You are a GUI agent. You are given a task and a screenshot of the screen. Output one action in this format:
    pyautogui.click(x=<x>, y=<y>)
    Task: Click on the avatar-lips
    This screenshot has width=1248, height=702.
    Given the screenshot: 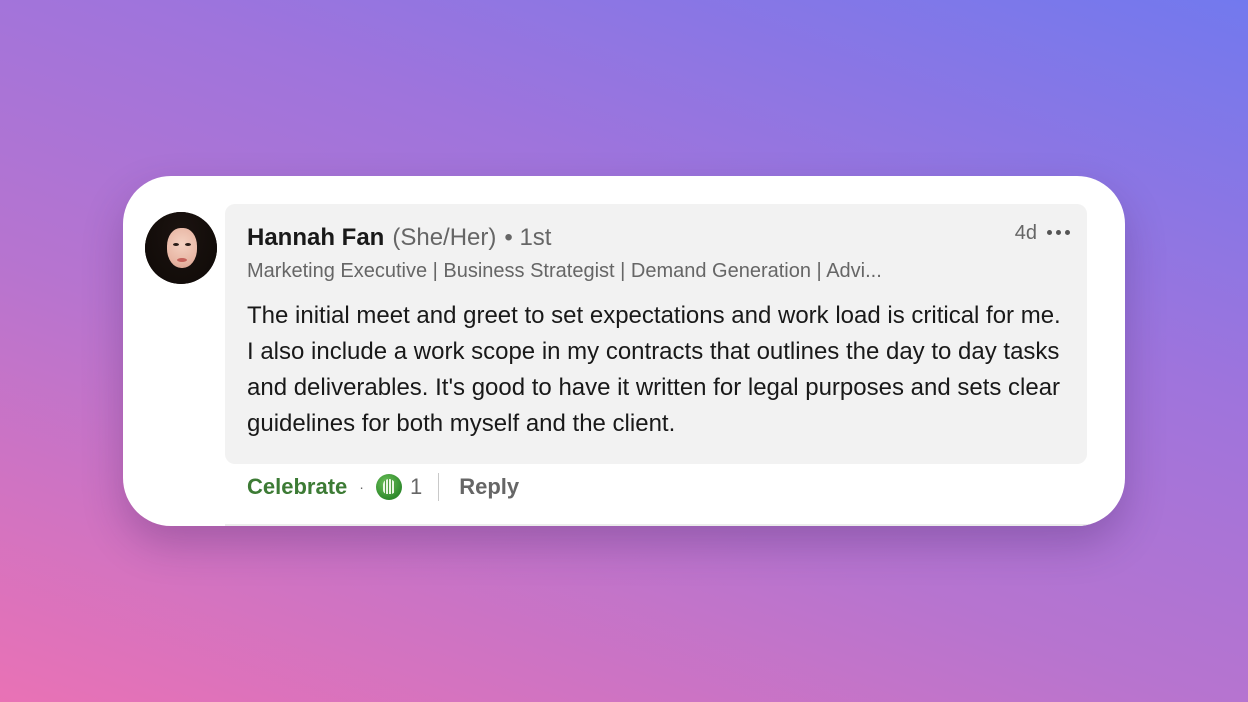 What is the action you would take?
    pyautogui.click(x=182, y=260)
    